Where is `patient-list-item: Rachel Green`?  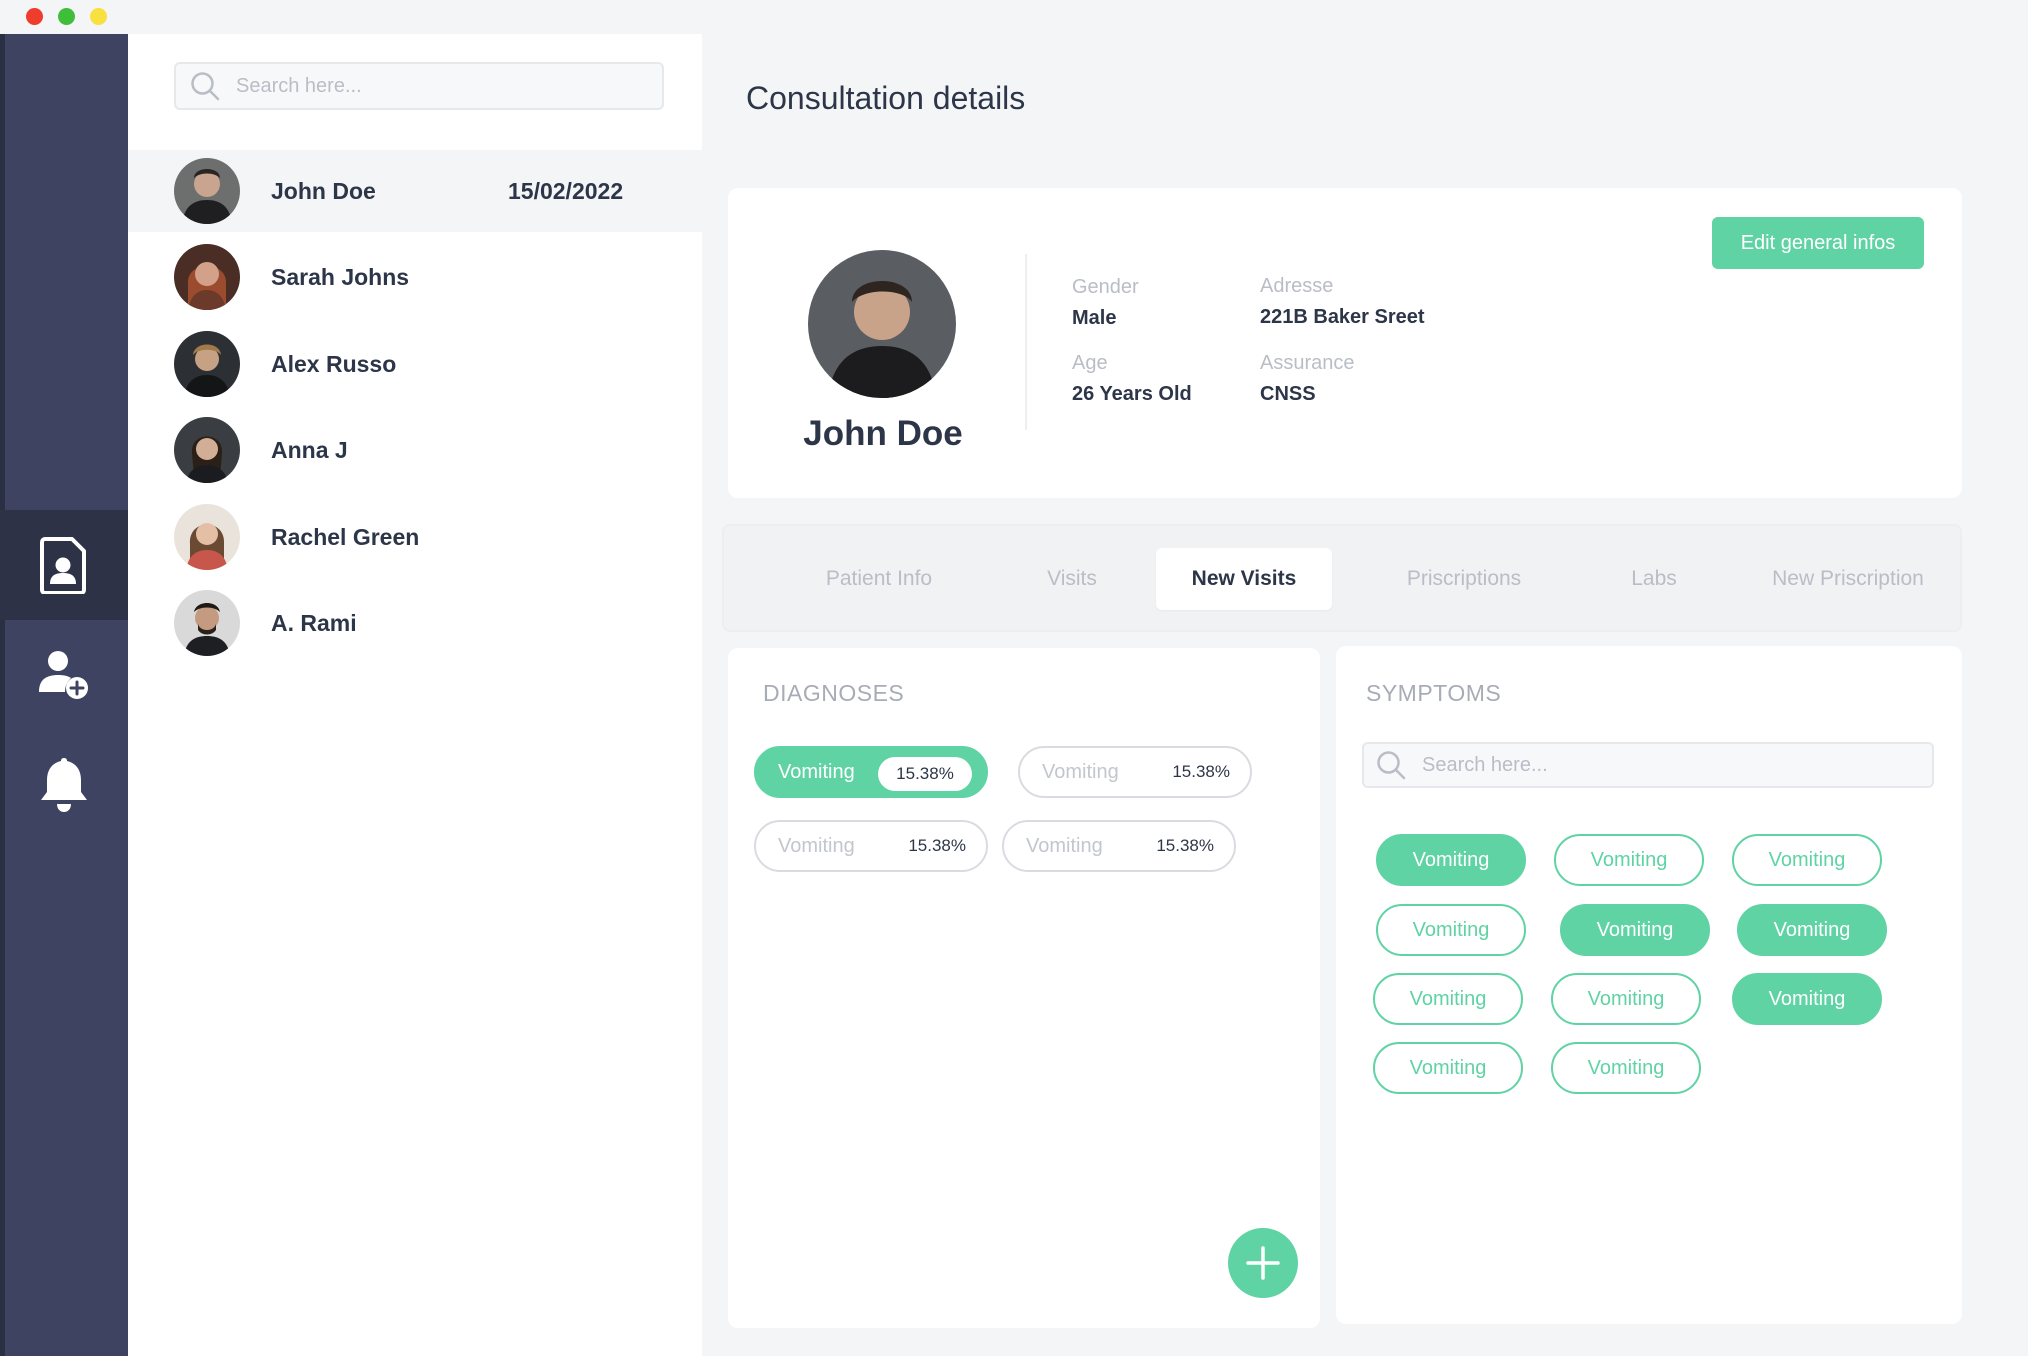 patient-list-item: Rachel Green is located at coordinates (415, 537).